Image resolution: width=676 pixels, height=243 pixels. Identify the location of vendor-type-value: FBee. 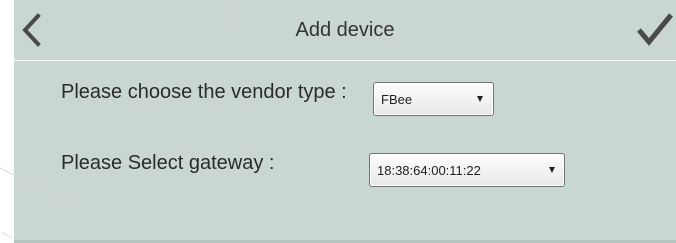
(397, 99).